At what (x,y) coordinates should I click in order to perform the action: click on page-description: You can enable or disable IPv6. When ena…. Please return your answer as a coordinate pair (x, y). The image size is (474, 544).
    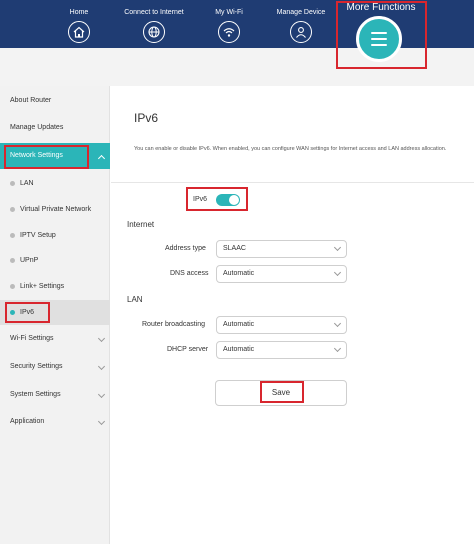
    Looking at the image, I should click on (290, 149).